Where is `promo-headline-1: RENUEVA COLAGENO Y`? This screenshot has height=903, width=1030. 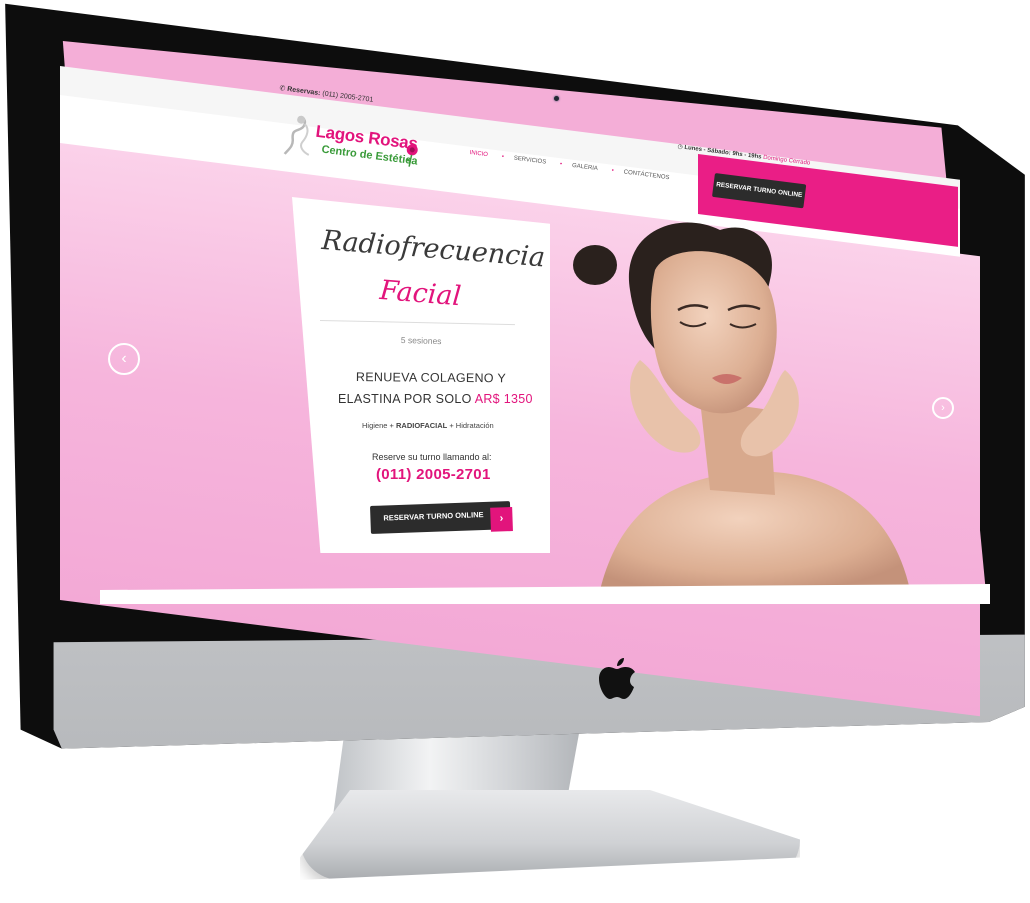 promo-headline-1: RENUEVA COLAGENO Y is located at coordinates (431, 378).